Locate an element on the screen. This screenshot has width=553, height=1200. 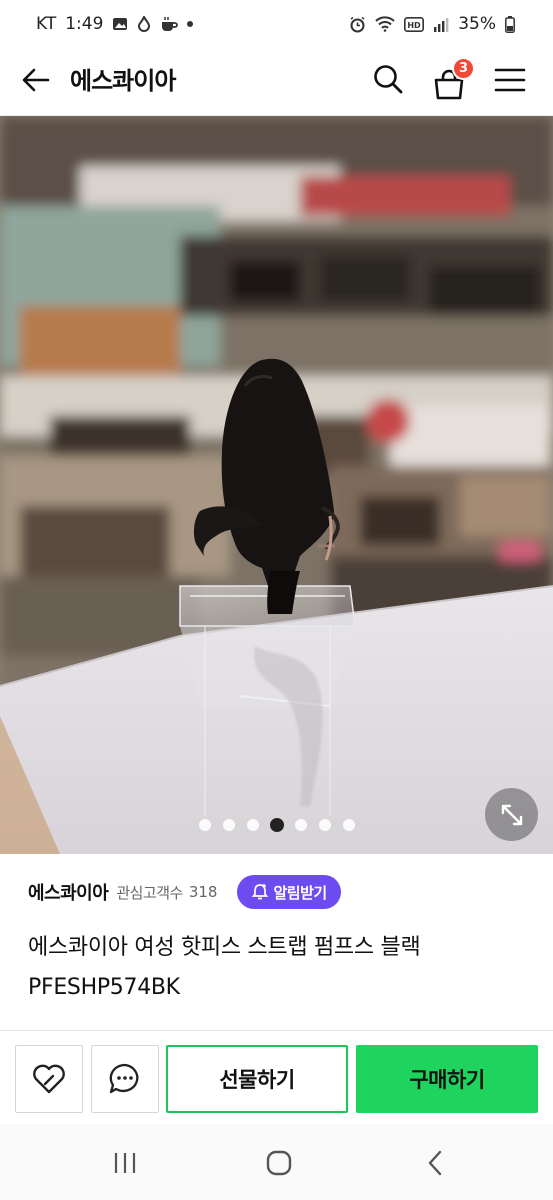
signal-icon is located at coordinates (441, 24).